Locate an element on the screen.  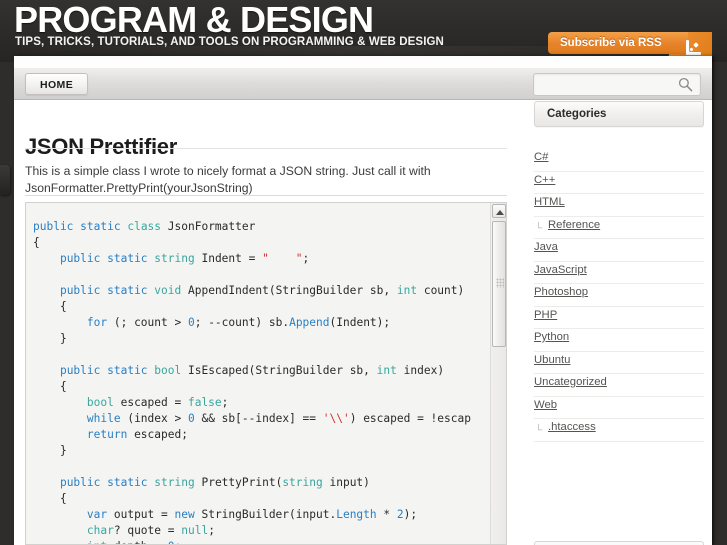
category-item: Web is located at coordinates (619, 408).